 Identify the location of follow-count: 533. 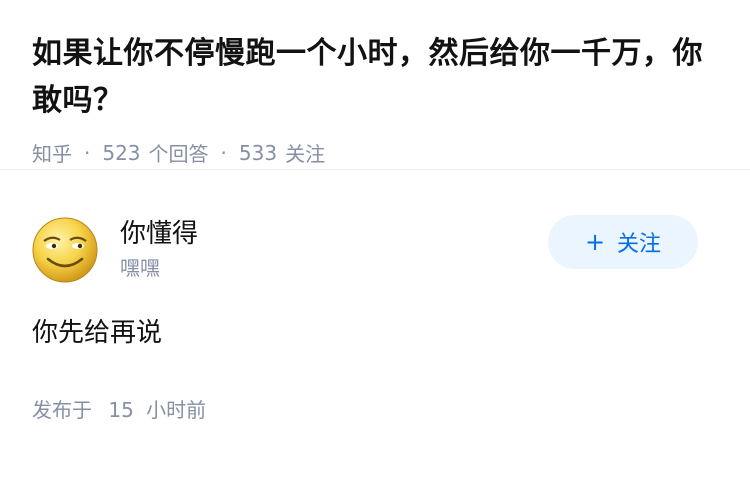
(258, 152).